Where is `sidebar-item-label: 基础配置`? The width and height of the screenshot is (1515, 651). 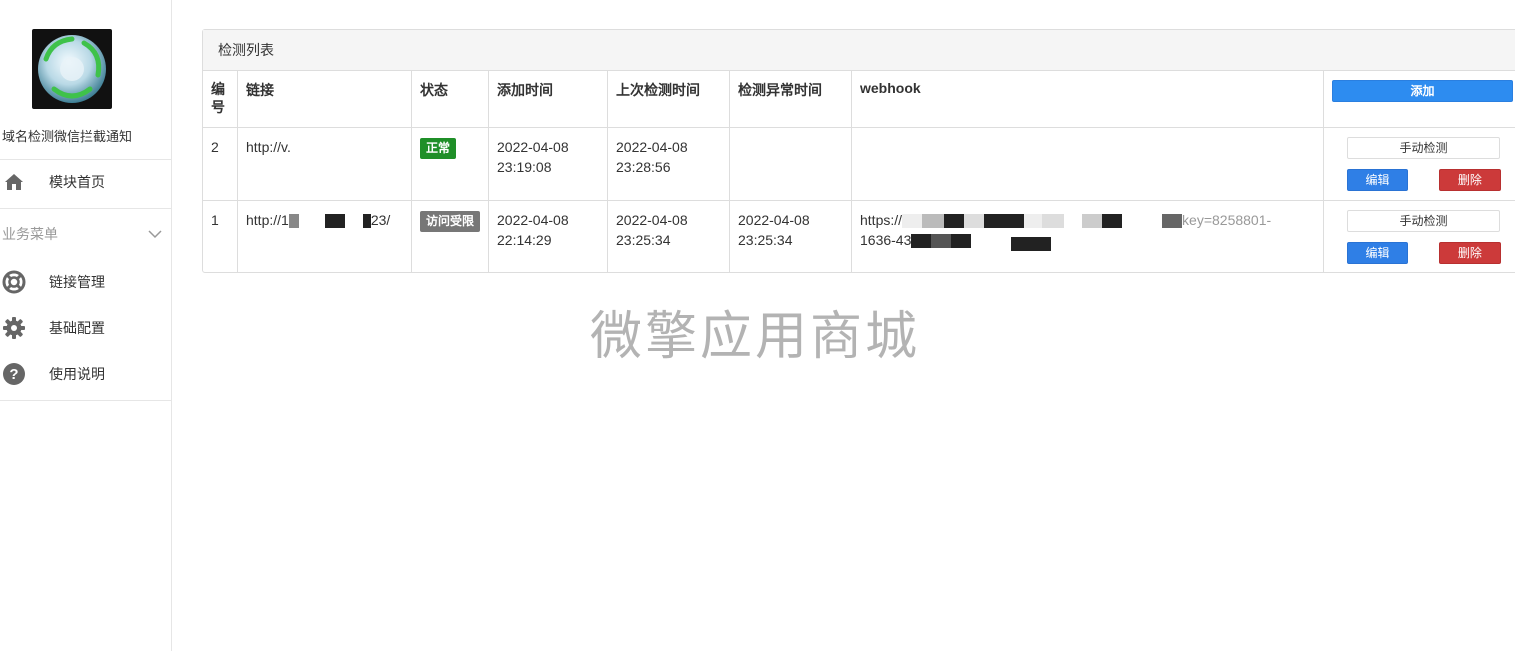
sidebar-item-label: 基础配置 is located at coordinates (77, 328).